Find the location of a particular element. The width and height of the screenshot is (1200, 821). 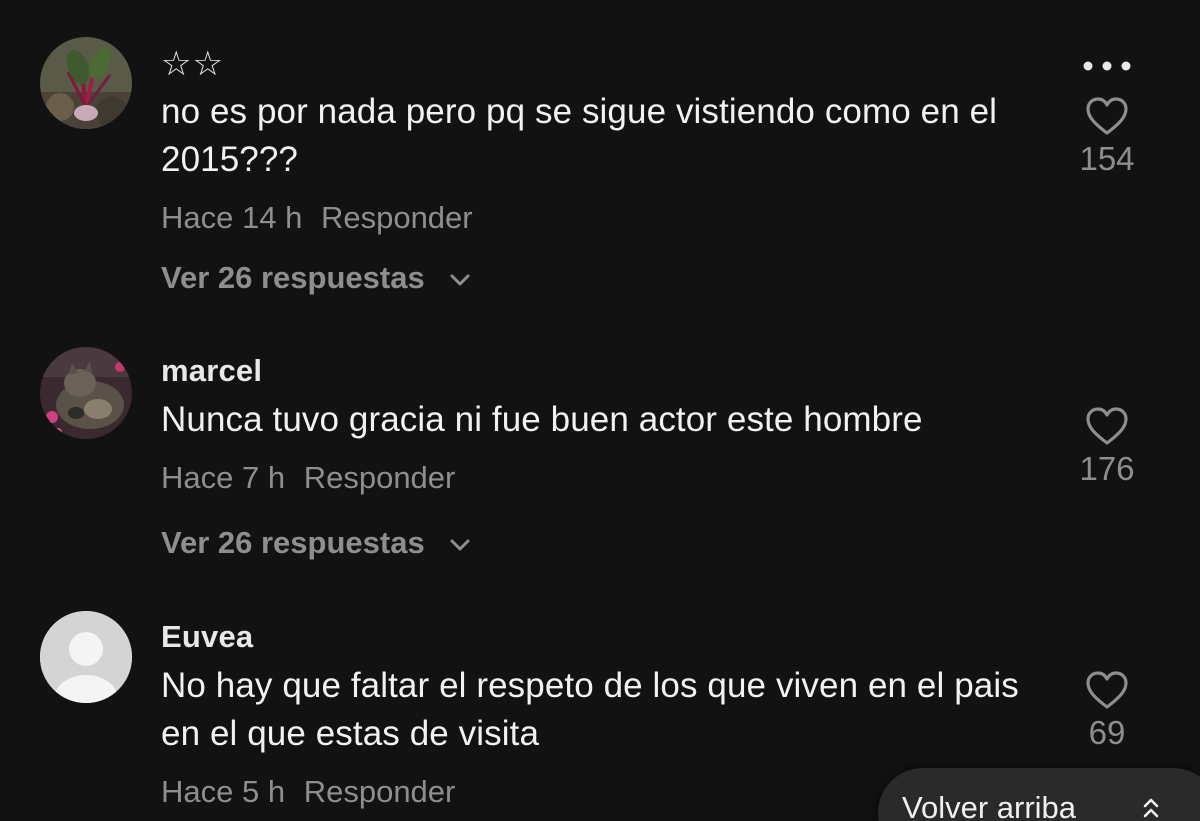

cat-photo-avatar-icon is located at coordinates (86, 393).